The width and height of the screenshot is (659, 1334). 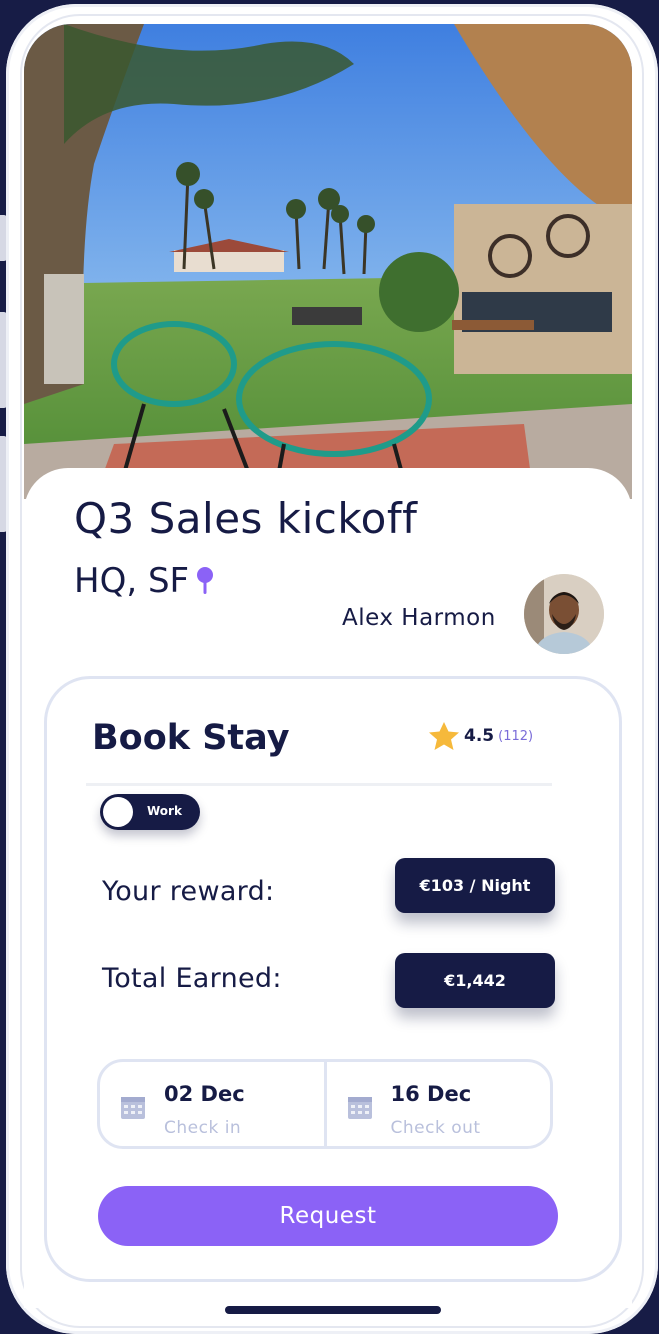 What do you see at coordinates (328, 1216) in the screenshot?
I see `request-button: Request` at bounding box center [328, 1216].